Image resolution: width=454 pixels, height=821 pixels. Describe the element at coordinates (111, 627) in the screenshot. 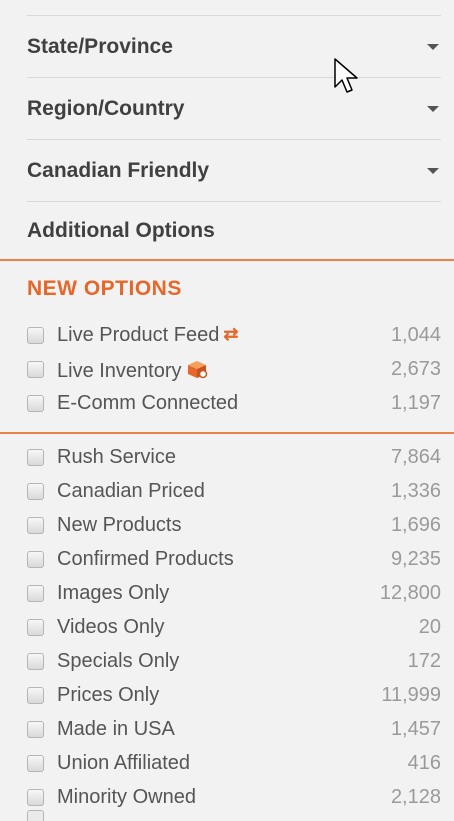

I see `option-label: Videos Only` at that location.